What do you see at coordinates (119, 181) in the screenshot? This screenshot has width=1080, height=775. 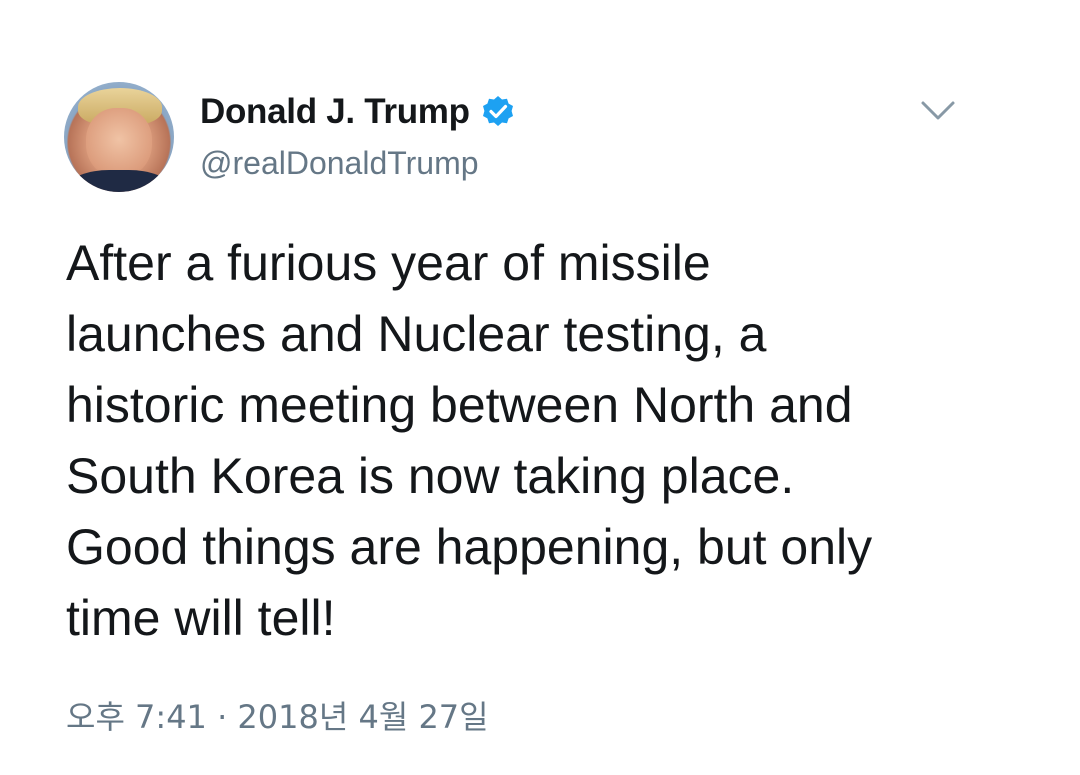 I see `avatar-suit` at bounding box center [119, 181].